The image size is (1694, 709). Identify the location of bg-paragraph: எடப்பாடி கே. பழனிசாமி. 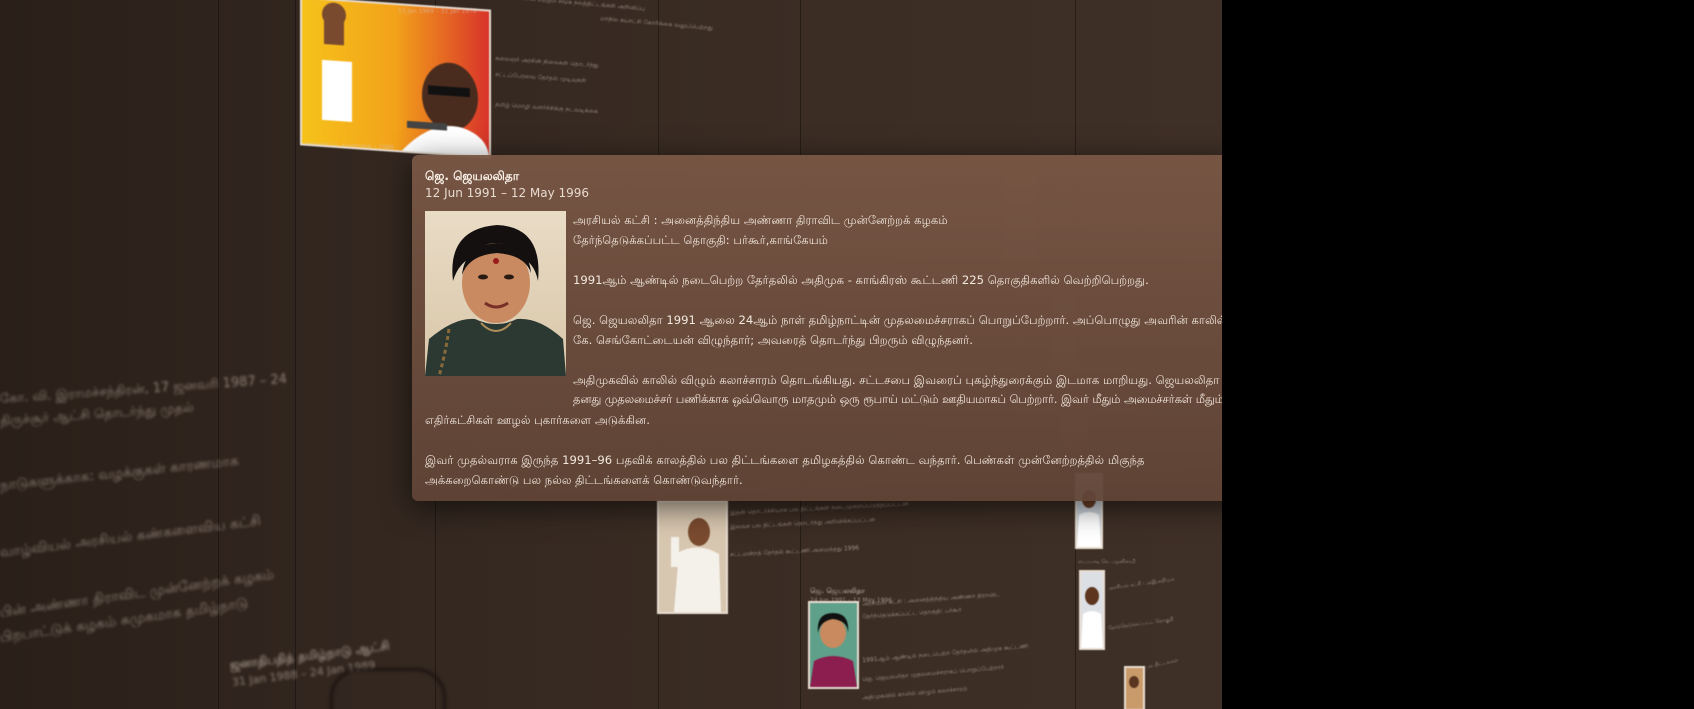
(1107, 562).